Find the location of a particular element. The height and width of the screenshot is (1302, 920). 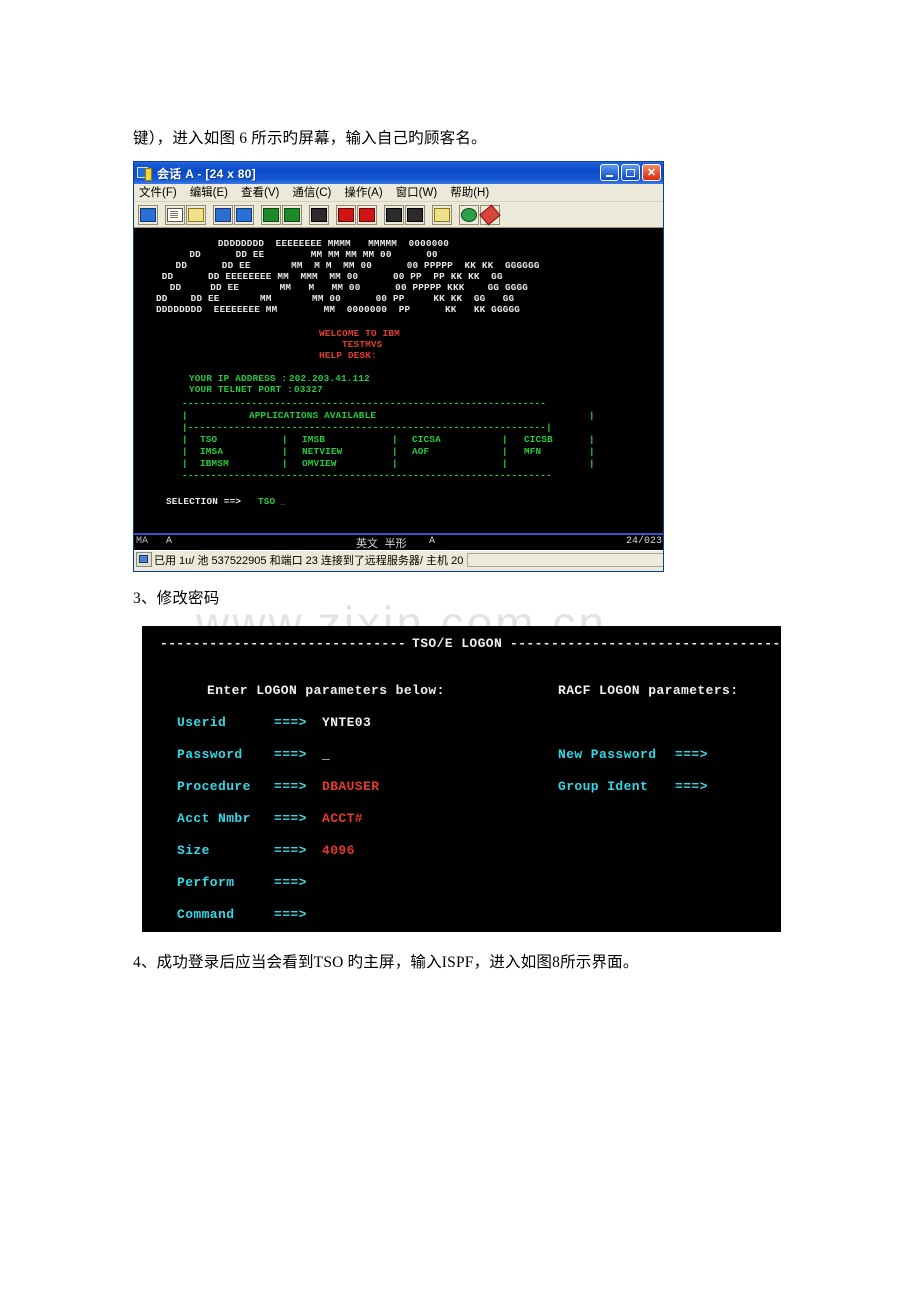

app-item-imsa: IMSA is located at coordinates (211, 451).